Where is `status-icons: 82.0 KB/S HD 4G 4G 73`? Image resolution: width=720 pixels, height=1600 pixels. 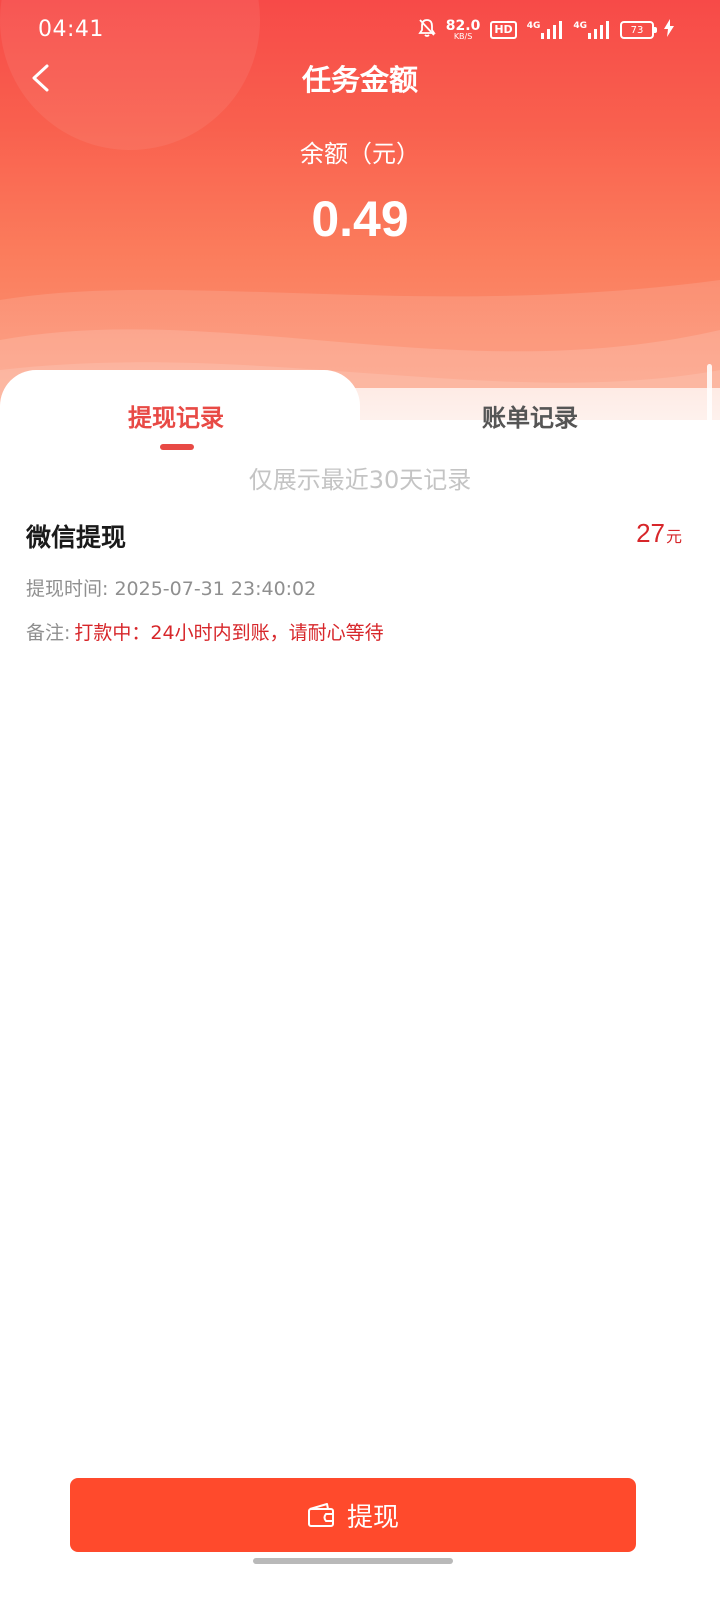
status-icons: 82.0 KB/S HD 4G 4G 73 is located at coordinates (546, 30).